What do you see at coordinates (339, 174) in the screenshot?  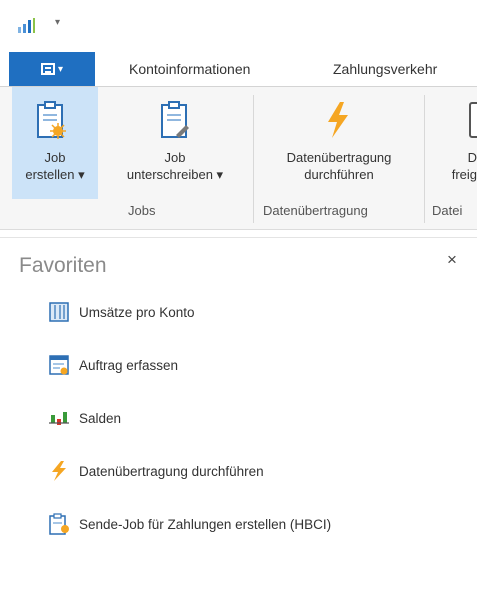 I see `datenuebertragung-line2: durchführen` at bounding box center [339, 174].